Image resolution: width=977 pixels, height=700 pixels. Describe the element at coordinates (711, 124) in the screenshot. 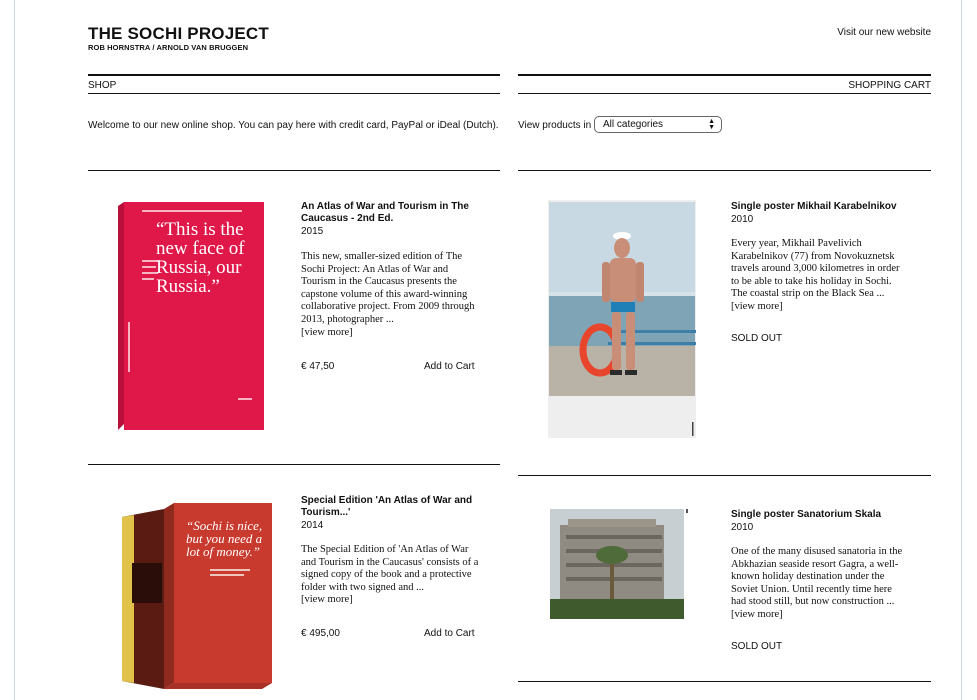

I see `select-arrows-icon: ▲ ▼` at that location.